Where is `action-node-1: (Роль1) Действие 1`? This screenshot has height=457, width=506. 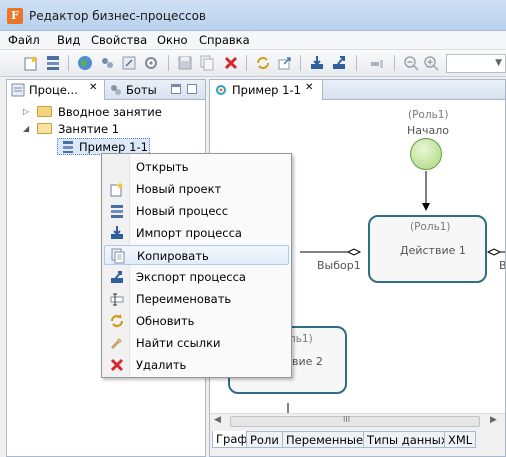
action-node-1: (Роль1) Действие 1 is located at coordinates (427, 249).